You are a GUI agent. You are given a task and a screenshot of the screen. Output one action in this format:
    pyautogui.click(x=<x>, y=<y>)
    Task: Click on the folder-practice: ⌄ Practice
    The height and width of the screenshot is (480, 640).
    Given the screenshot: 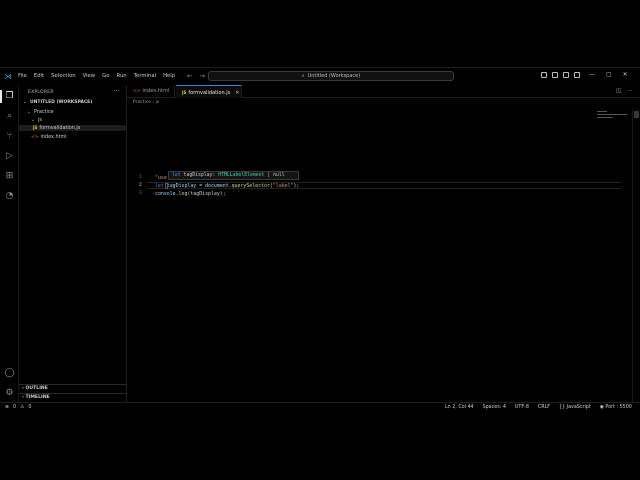 What is the action you would take?
    pyautogui.click(x=40, y=112)
    